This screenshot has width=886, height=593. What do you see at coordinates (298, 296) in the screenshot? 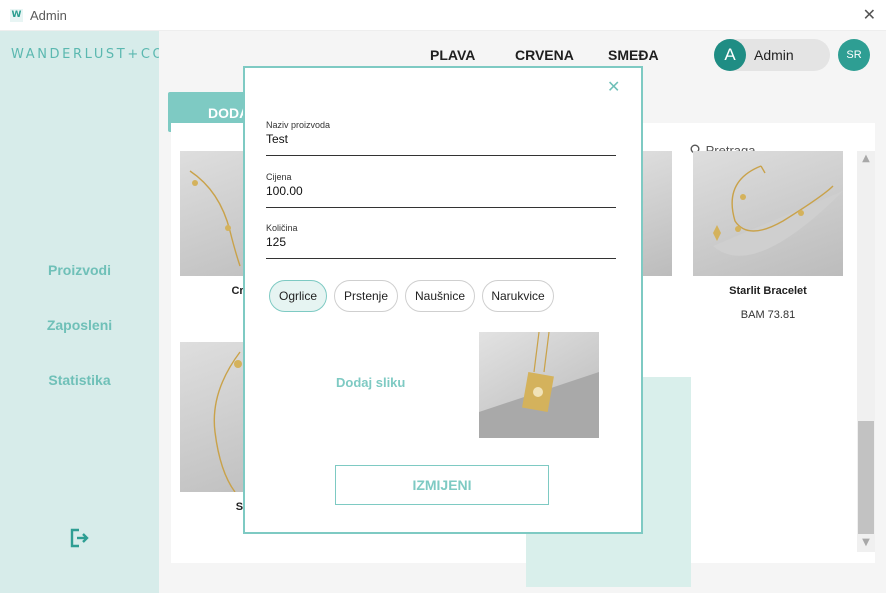
I see `category-chip-ogrlice: Ogrlice` at bounding box center [298, 296].